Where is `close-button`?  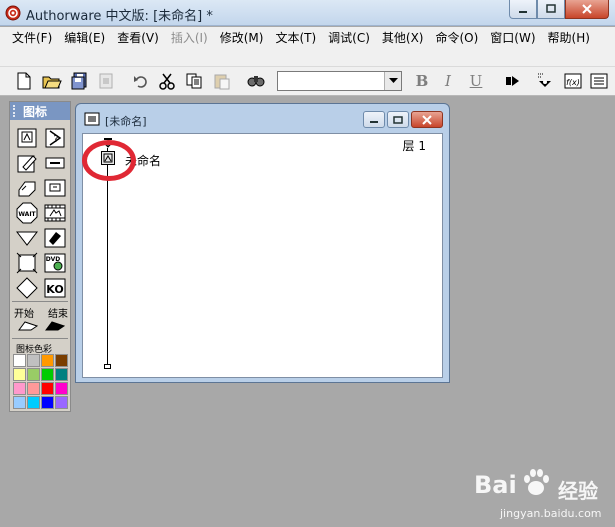 close-button is located at coordinates (587, 9).